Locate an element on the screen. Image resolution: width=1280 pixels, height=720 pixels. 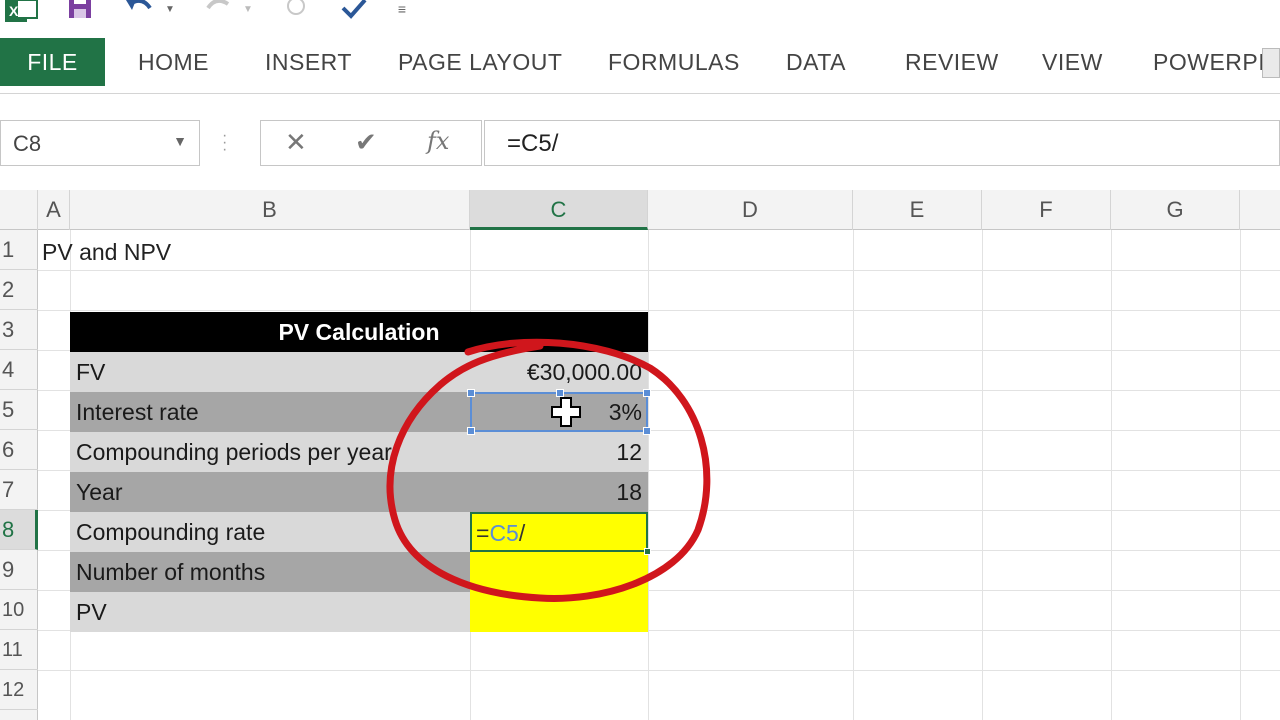
tab-page-layout: PAGE LAYOUT is located at coordinates (480, 62).